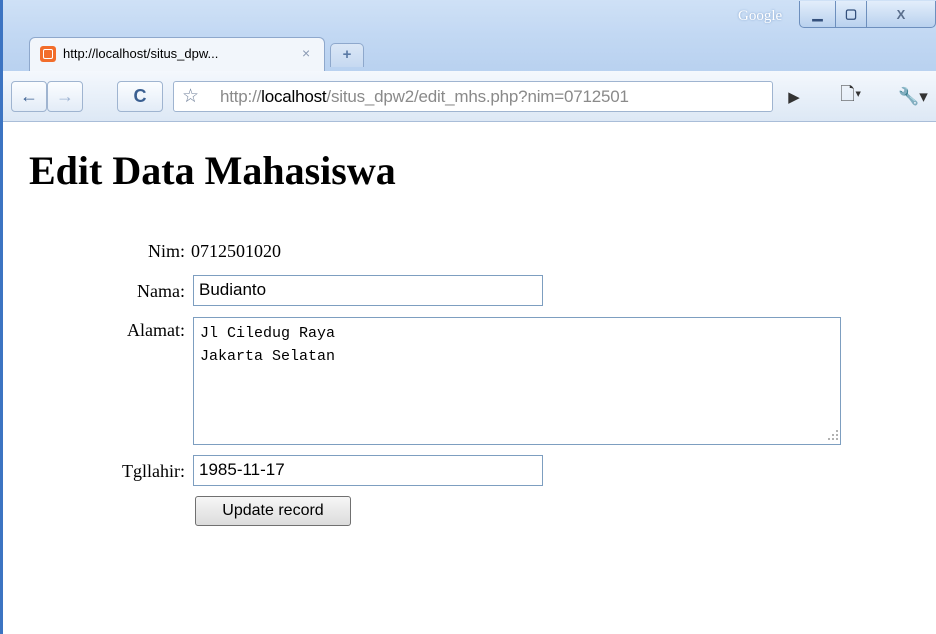 This screenshot has width=936, height=634. What do you see at coordinates (236, 251) in the screenshot?
I see `nim-value: 0712501020` at bounding box center [236, 251].